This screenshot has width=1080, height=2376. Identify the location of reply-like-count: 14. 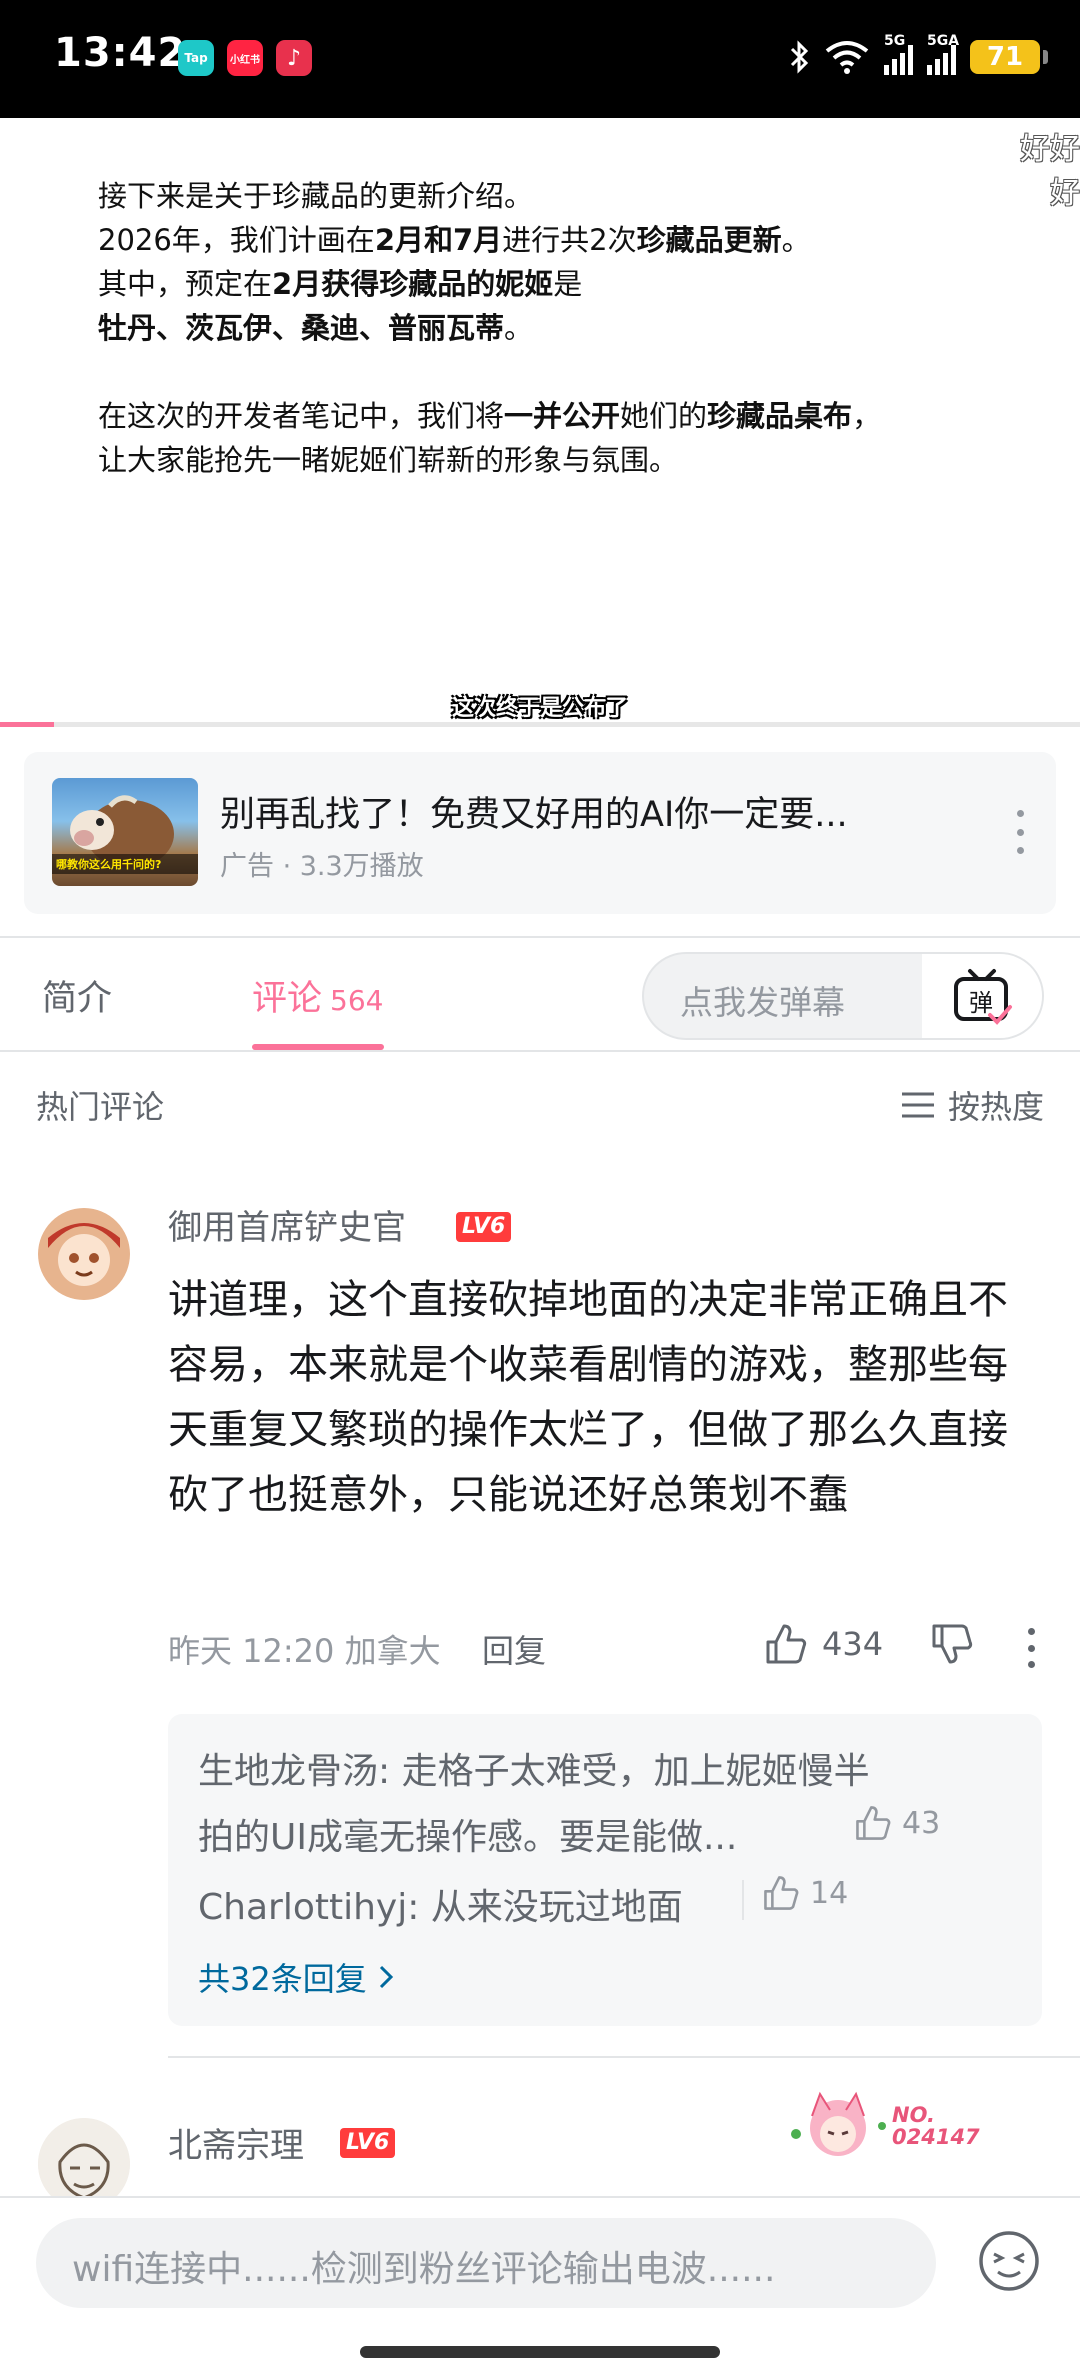
(829, 1893).